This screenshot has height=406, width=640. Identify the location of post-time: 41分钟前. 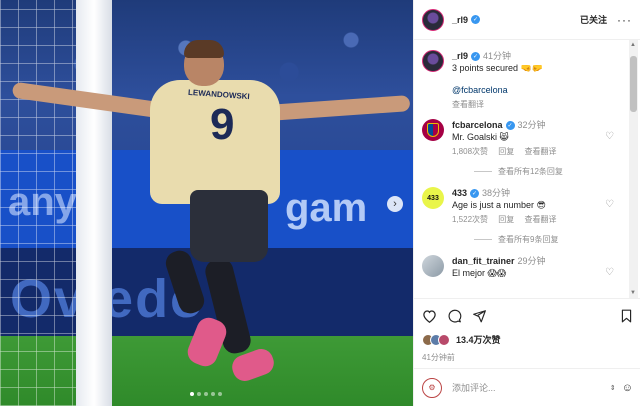
(438, 357).